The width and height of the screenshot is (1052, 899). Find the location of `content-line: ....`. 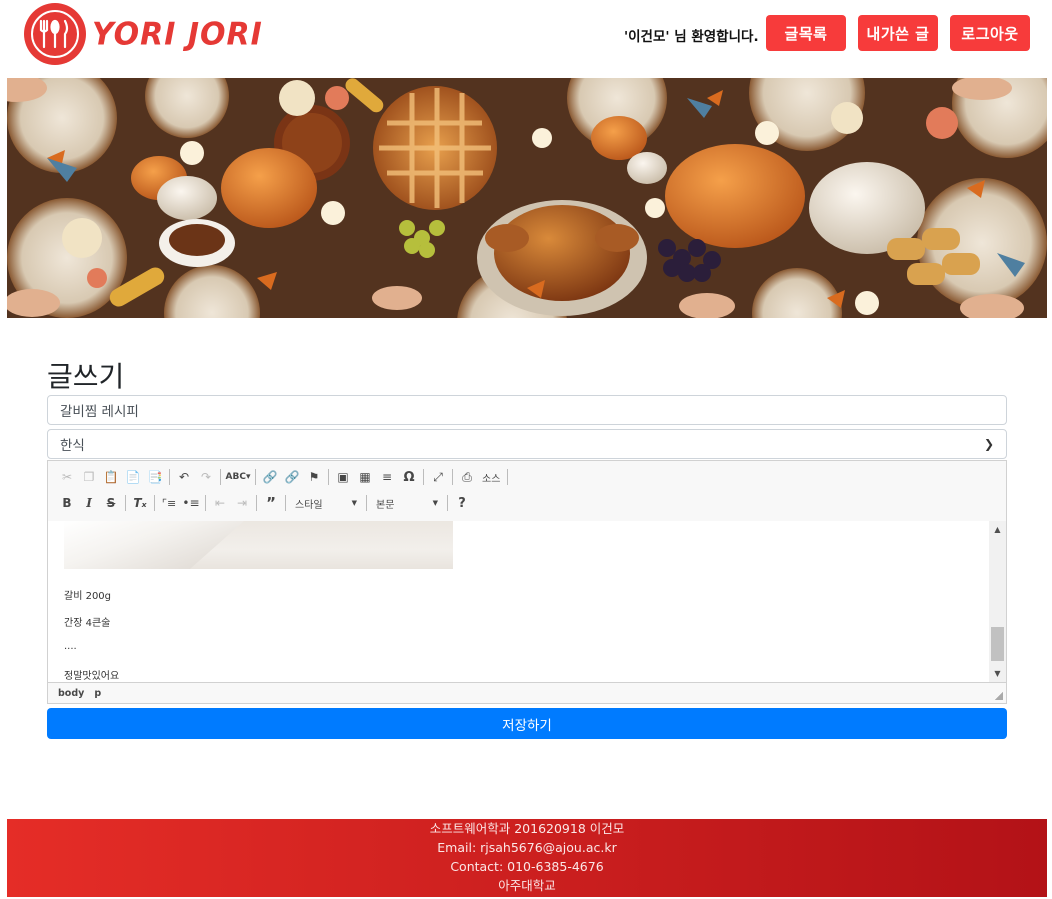

content-line: .... is located at coordinates (70, 646).